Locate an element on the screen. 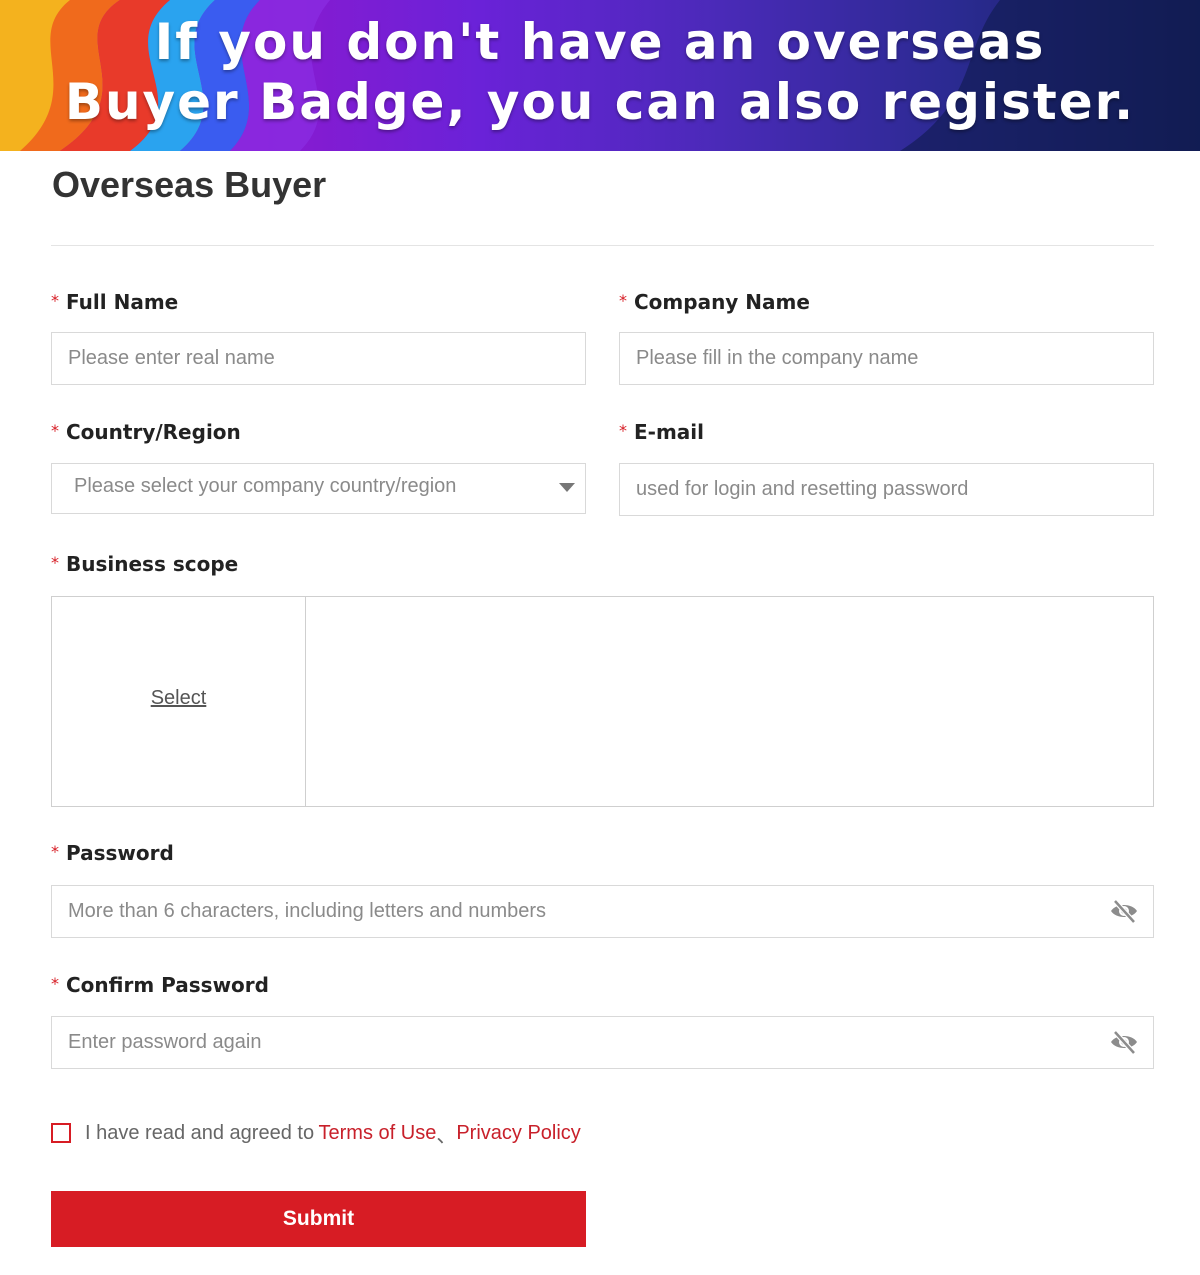 The height and width of the screenshot is (1275, 1200). full-name-label: * Full Name is located at coordinates (115, 302).